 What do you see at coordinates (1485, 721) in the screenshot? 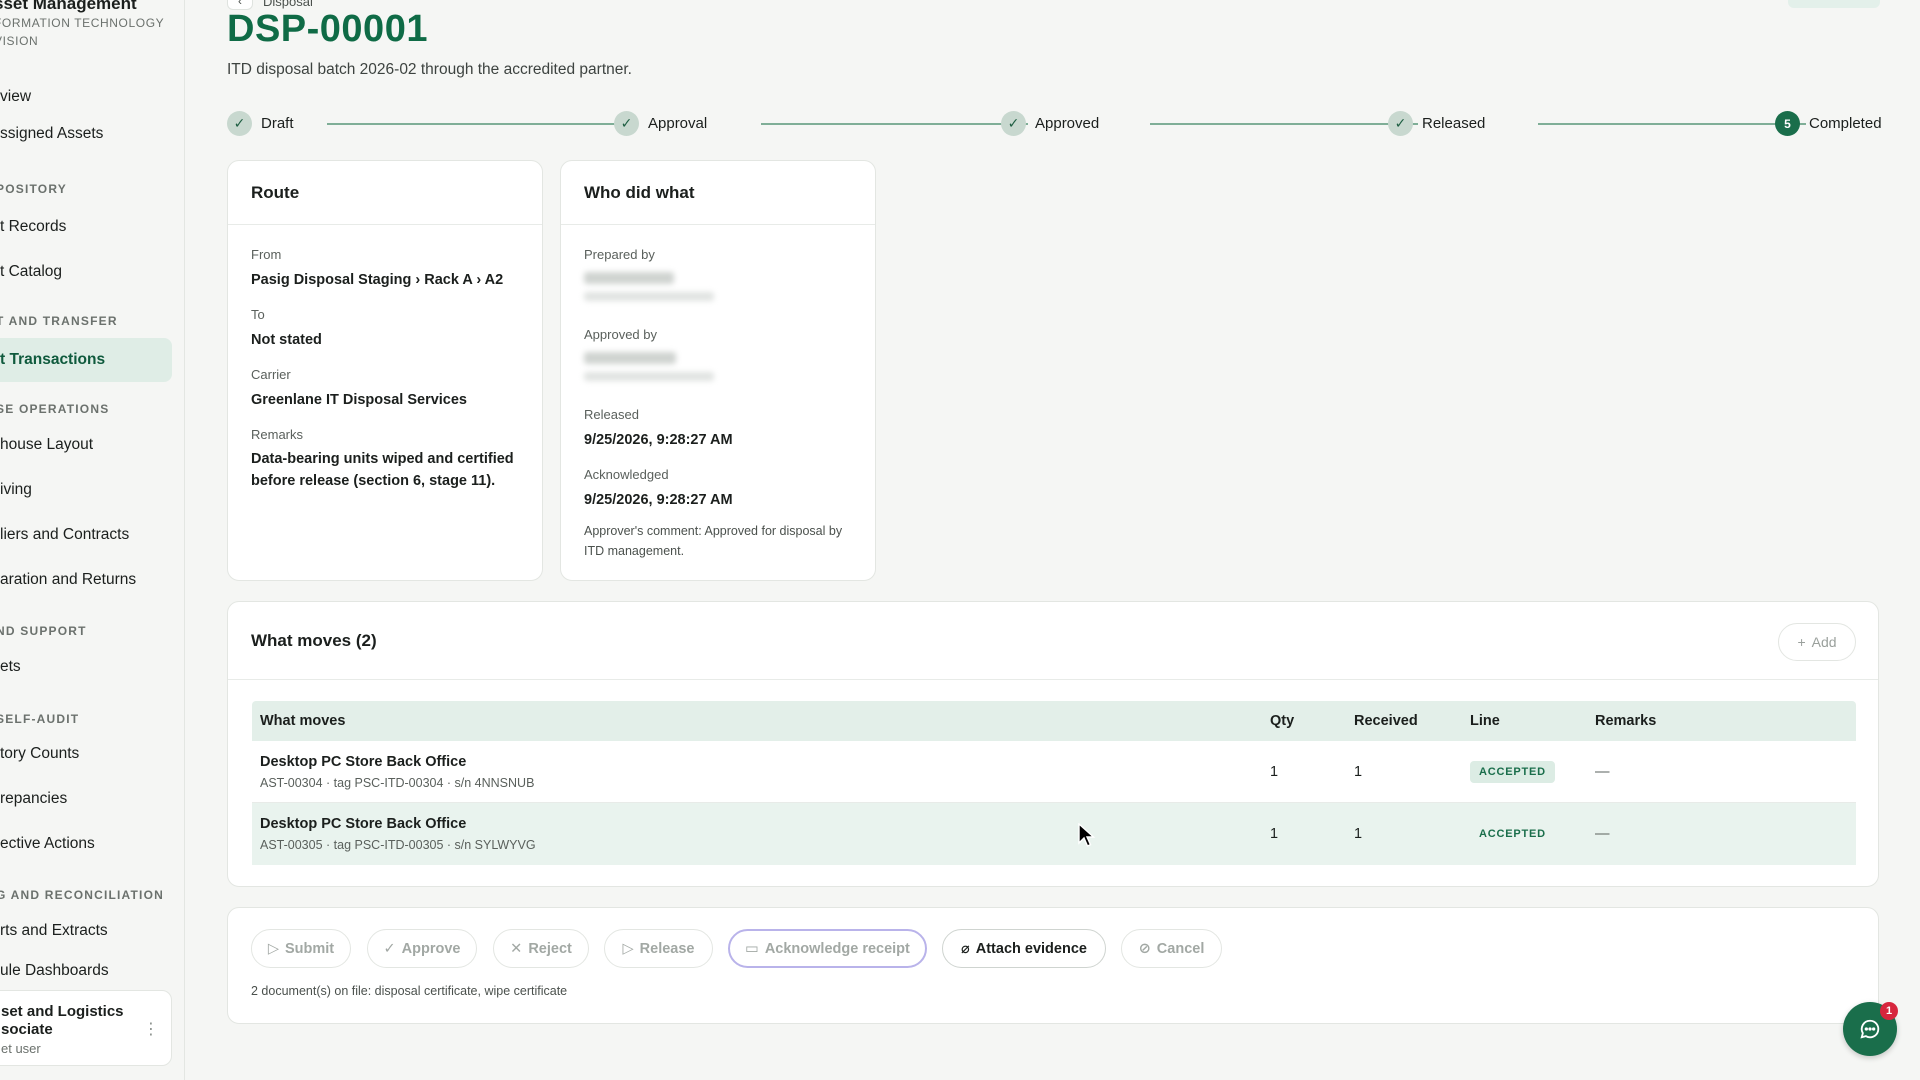
I see `column-header: Line` at bounding box center [1485, 721].